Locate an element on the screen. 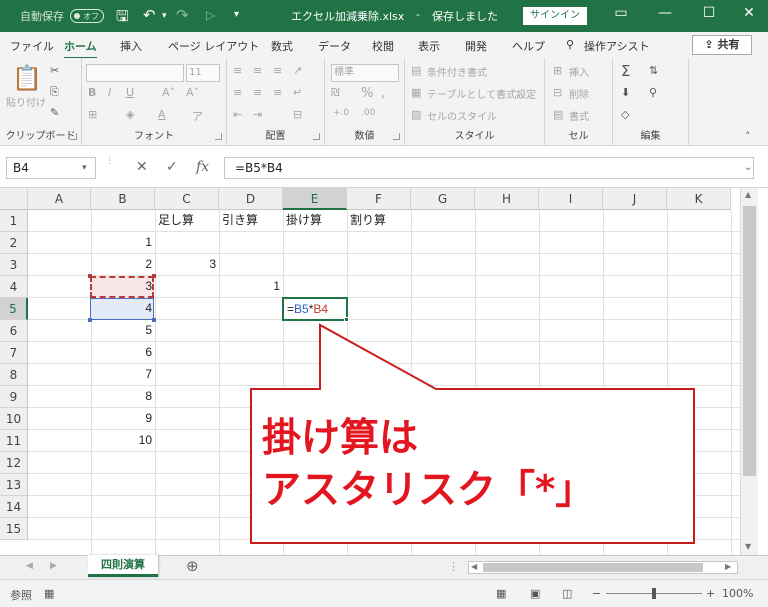 Image resolution: width=768 pixels, height=607 pixels. callout-text: 掛け算は アスタリスク「*」 is located at coordinates (428, 465).